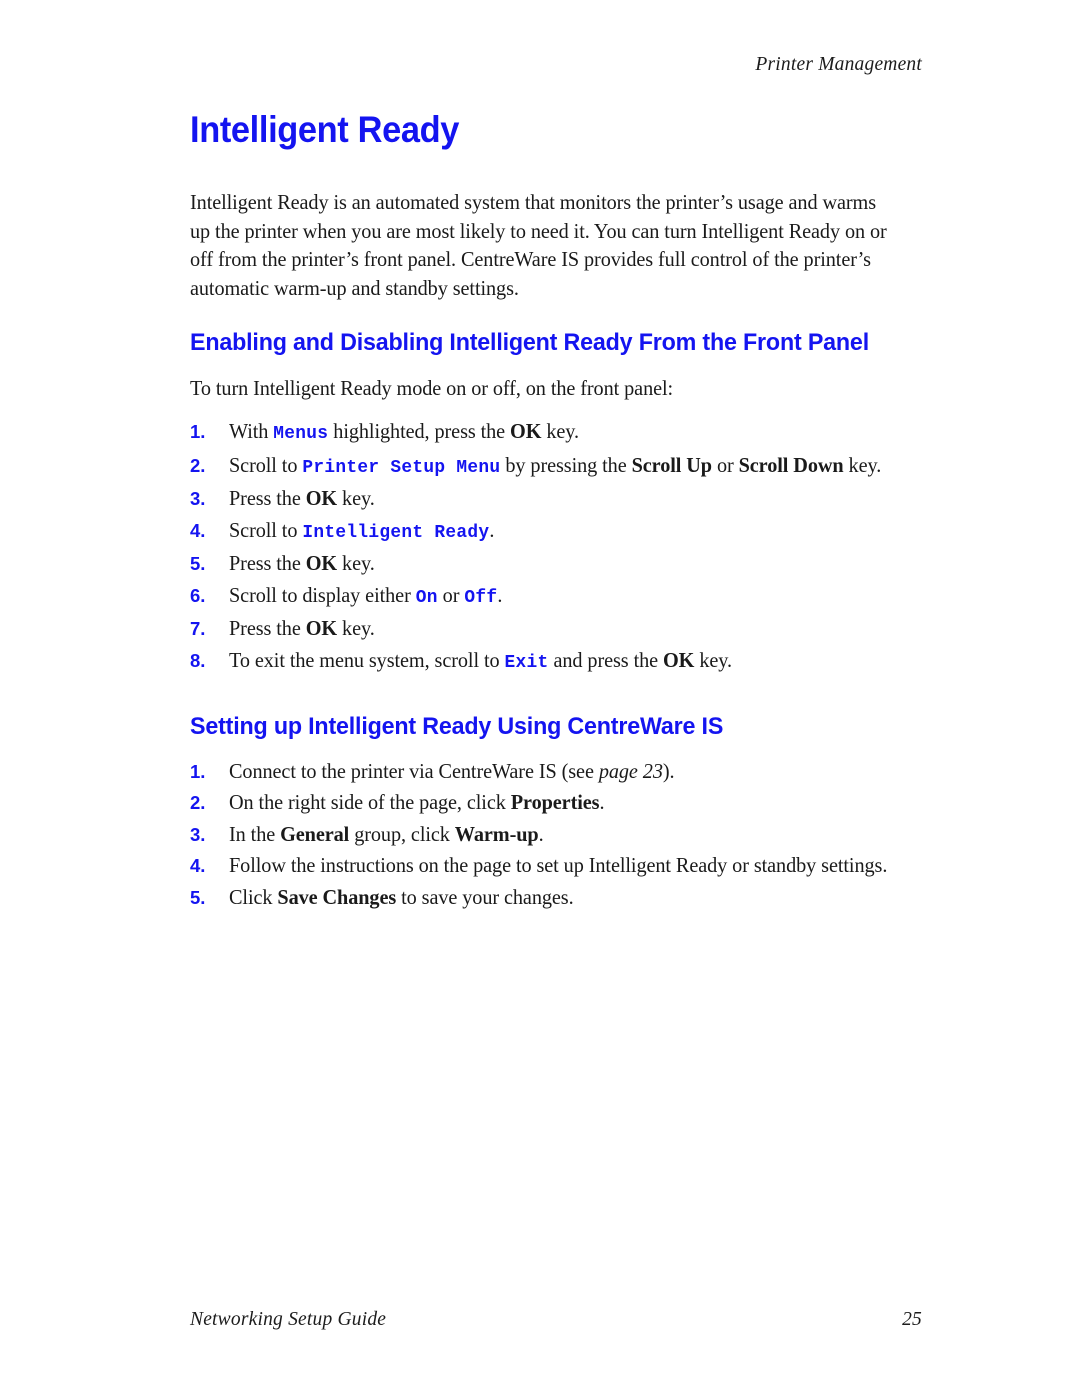  What do you see at coordinates (255, 833) in the screenshot?
I see `step-text-run: In the` at bounding box center [255, 833].